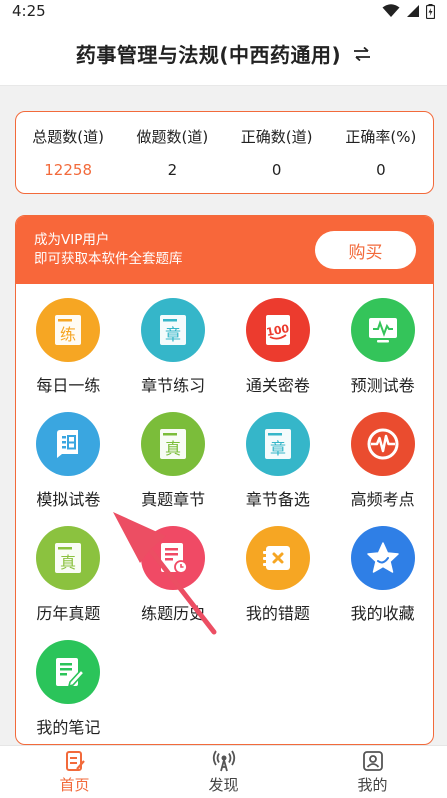  I want to click on grid-label: 章节练习, so click(173, 385).